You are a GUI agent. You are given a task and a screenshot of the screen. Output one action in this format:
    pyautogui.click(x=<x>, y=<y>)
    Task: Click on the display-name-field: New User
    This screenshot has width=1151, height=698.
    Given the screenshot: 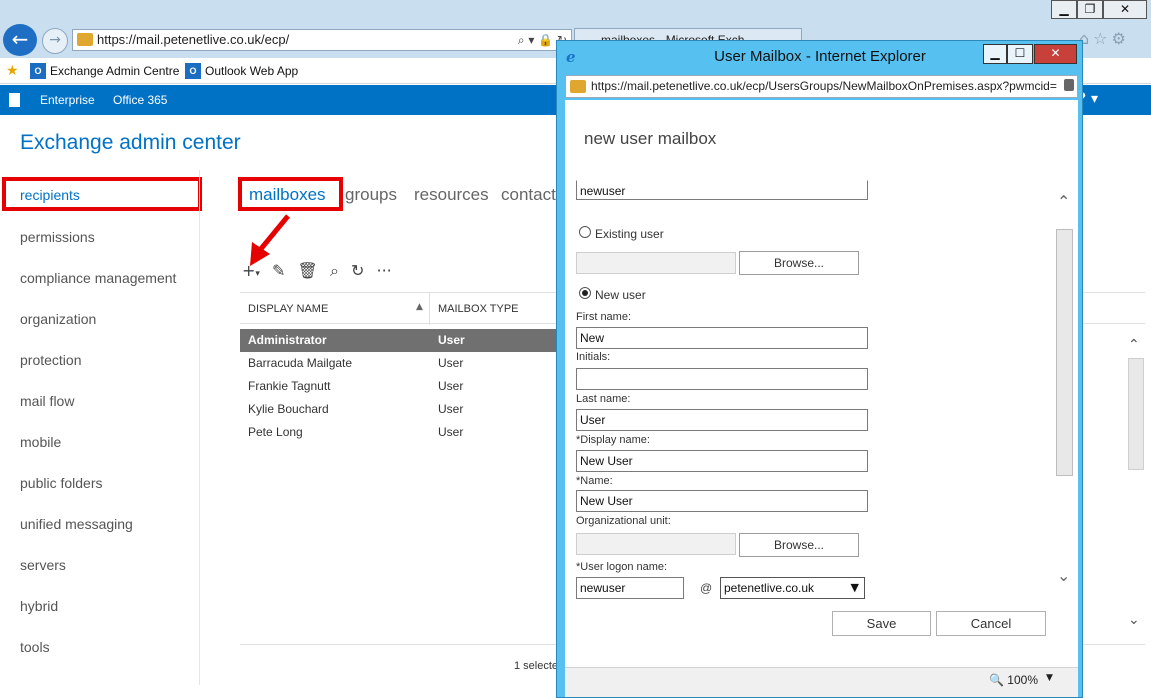 What is the action you would take?
    pyautogui.click(x=722, y=461)
    